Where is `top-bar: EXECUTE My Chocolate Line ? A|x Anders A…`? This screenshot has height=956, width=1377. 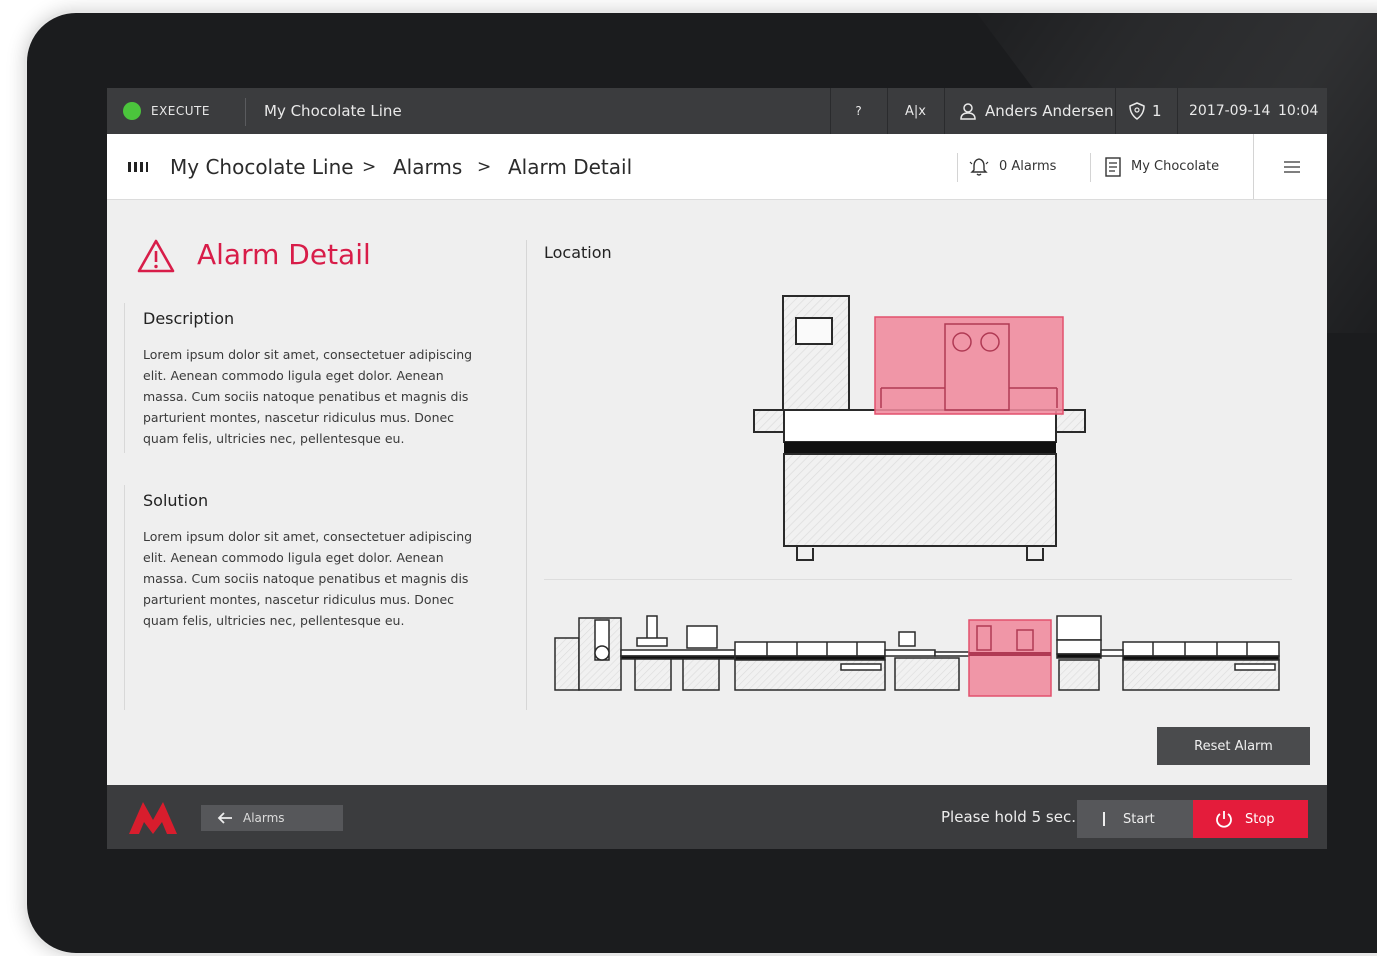 top-bar: EXECUTE My Chocolate Line ? A|x Anders A… is located at coordinates (717, 111).